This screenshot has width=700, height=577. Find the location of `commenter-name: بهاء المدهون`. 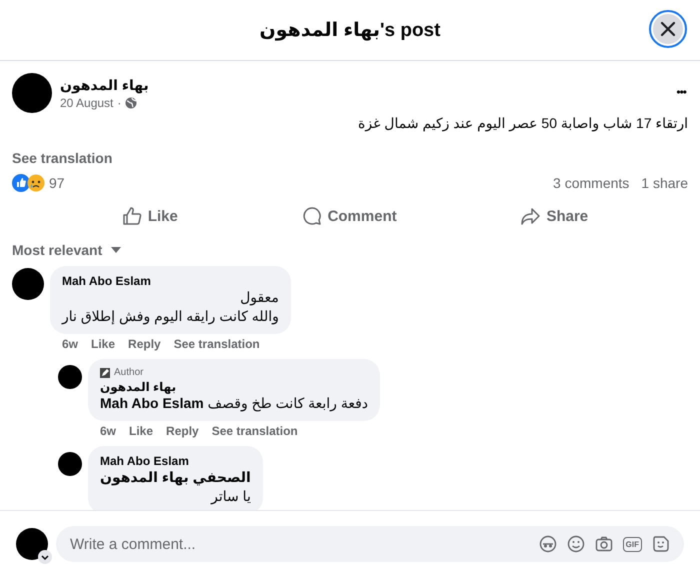

commenter-name: بهاء المدهون is located at coordinates (234, 387).